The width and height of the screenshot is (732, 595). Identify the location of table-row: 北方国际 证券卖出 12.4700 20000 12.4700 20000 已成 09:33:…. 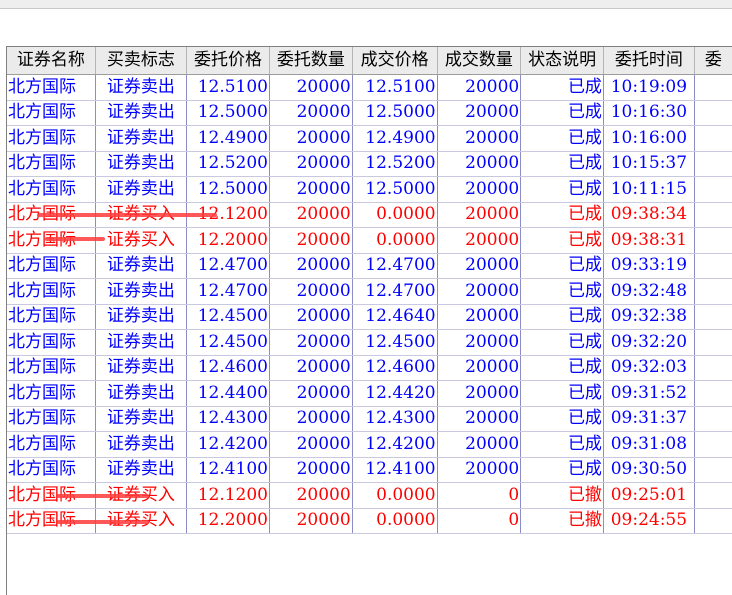
(369, 266).